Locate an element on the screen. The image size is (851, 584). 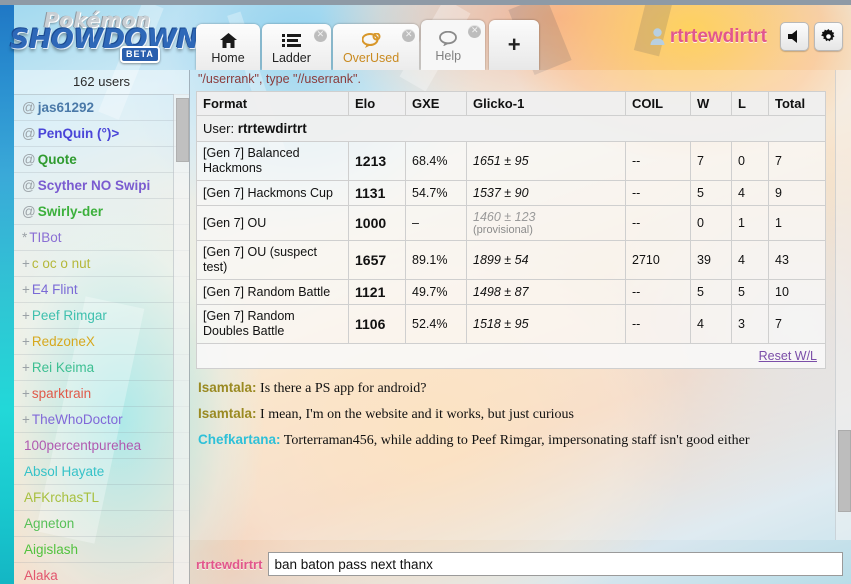
userrank-col-header: L is located at coordinates (750, 103).